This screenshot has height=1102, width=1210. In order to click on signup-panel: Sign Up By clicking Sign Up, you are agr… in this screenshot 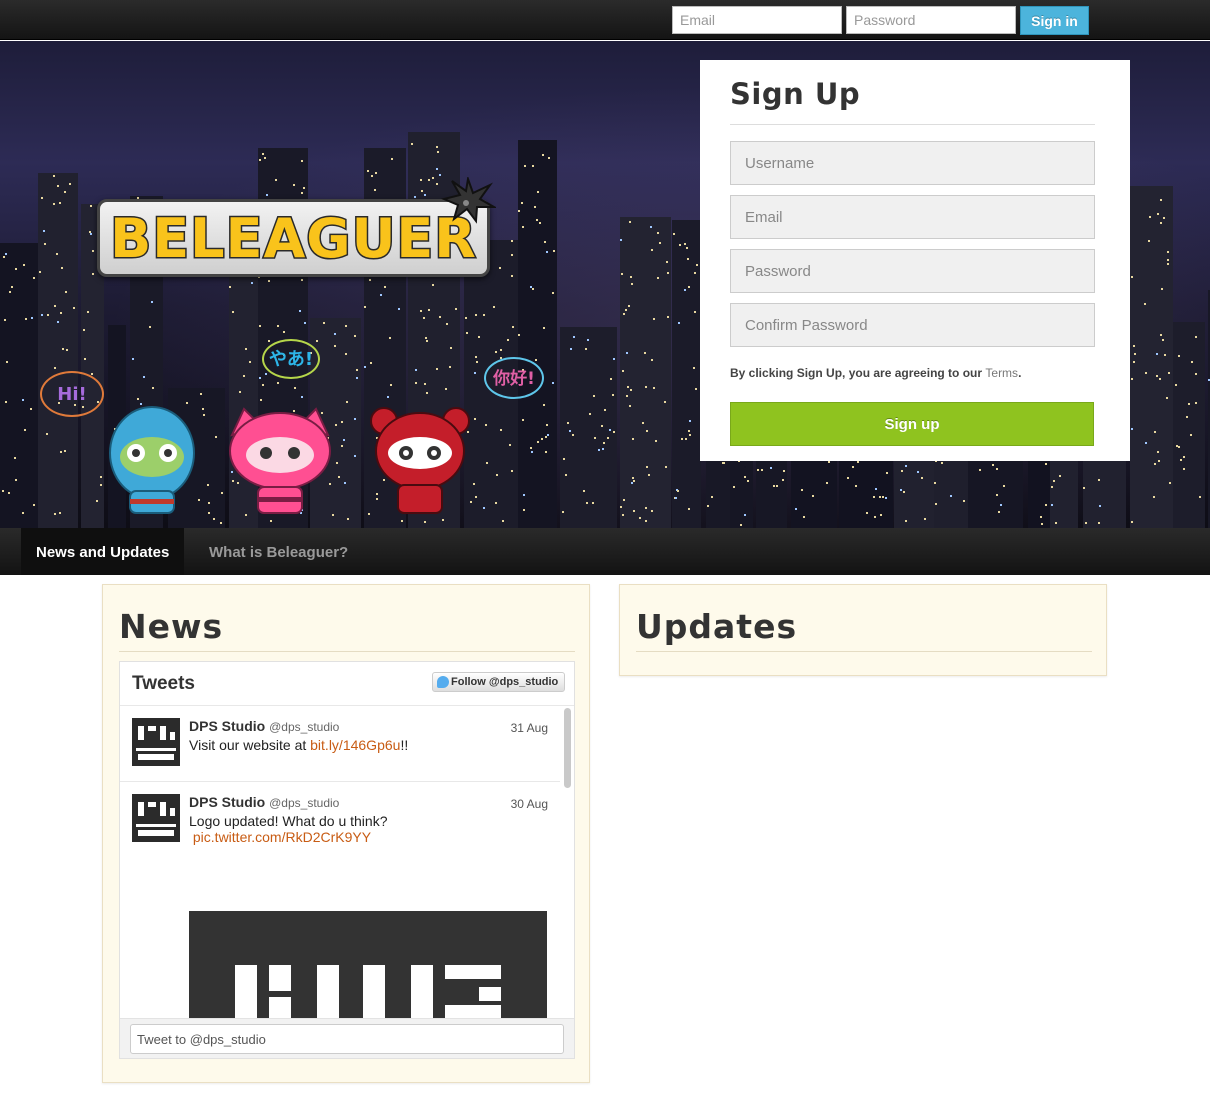, I will do `click(915, 260)`.